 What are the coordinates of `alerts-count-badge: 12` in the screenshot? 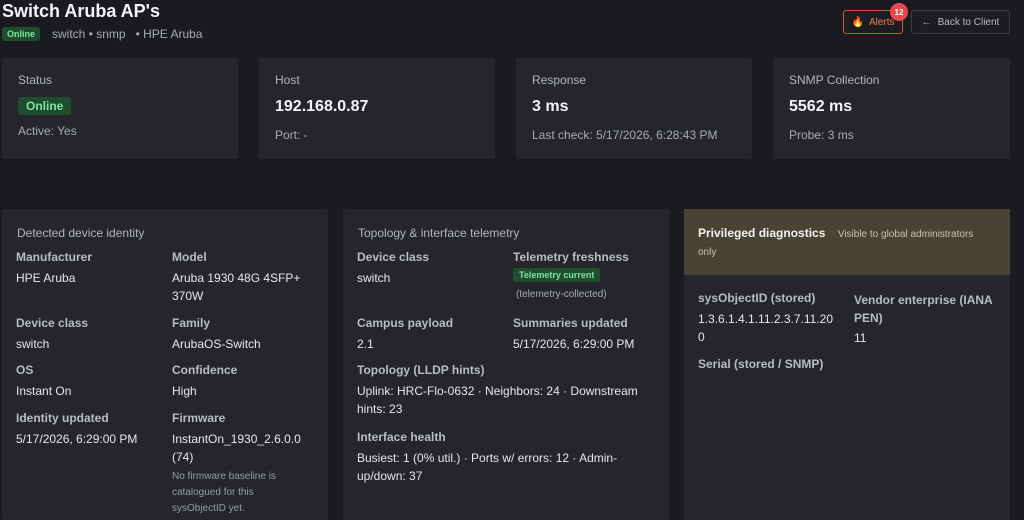 It's located at (899, 12).